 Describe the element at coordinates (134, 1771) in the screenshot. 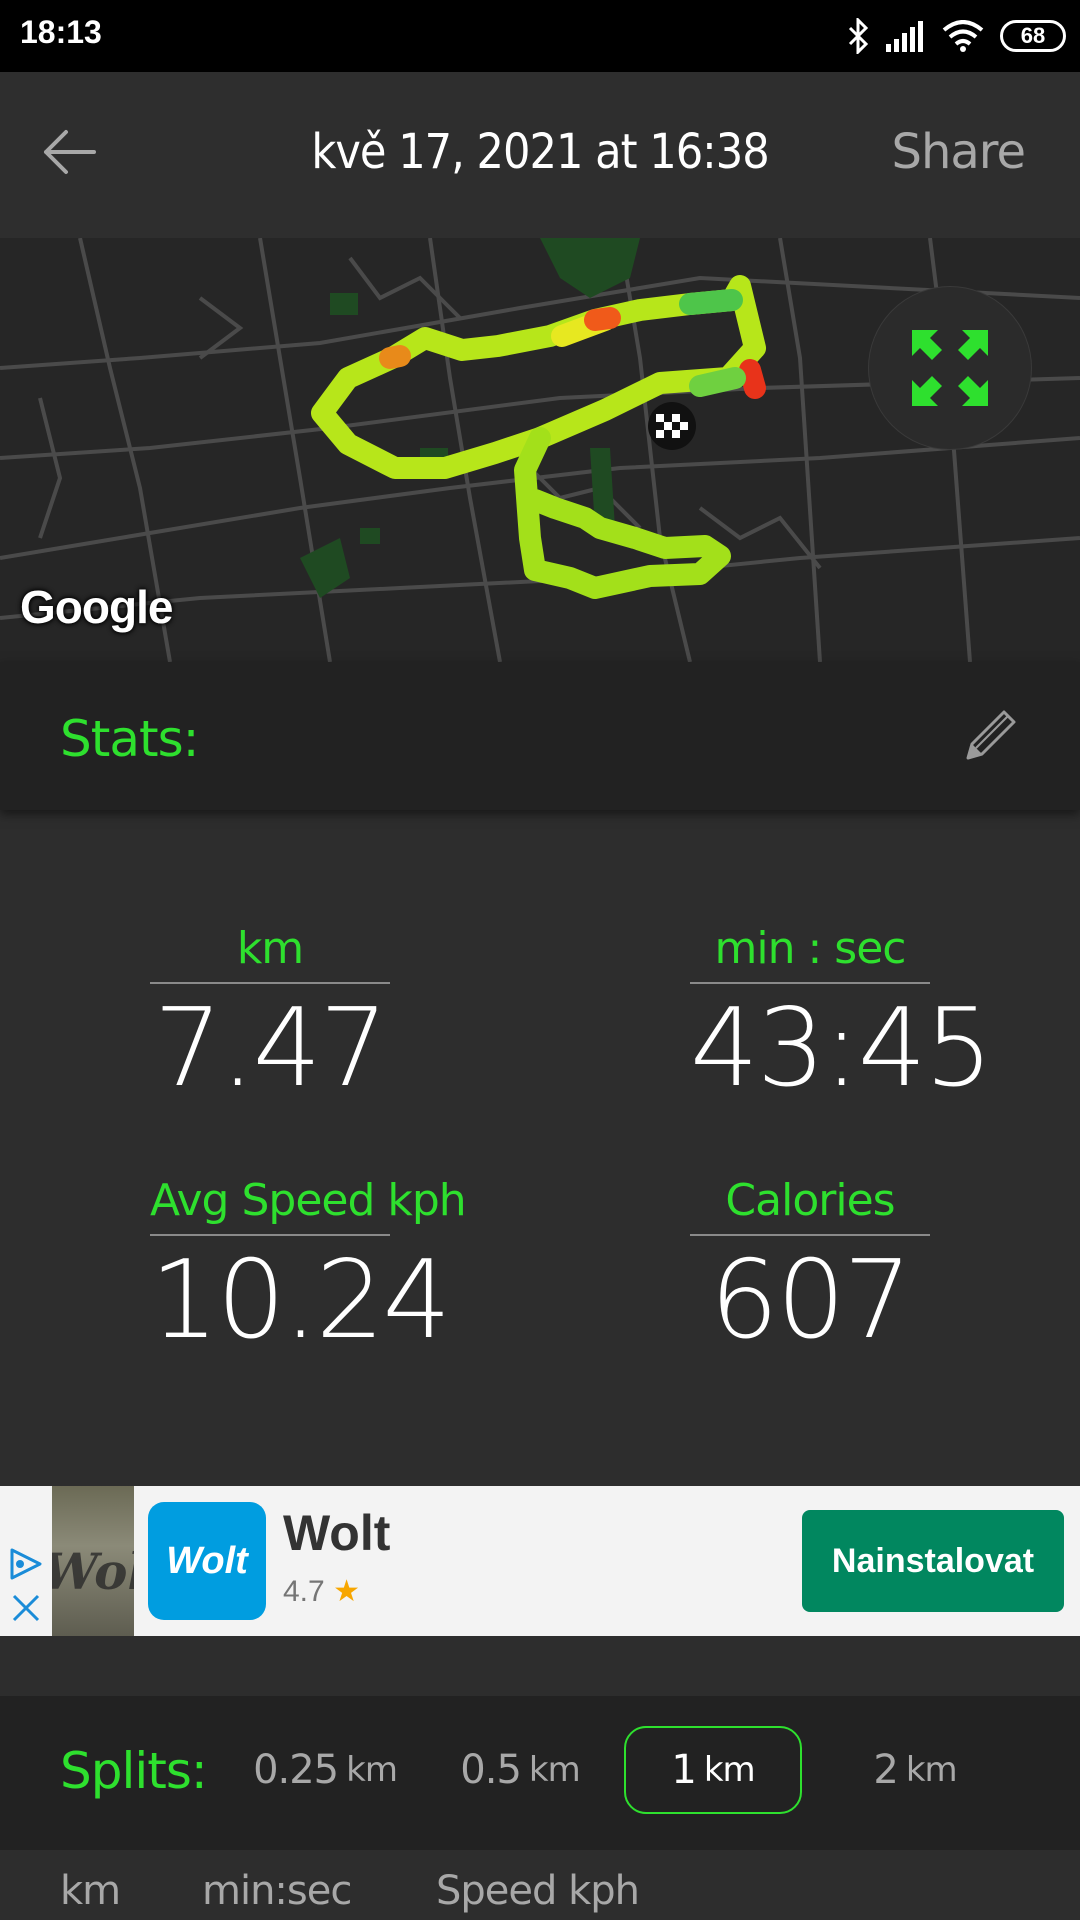

I see `splits-section-label: Splits:` at that location.